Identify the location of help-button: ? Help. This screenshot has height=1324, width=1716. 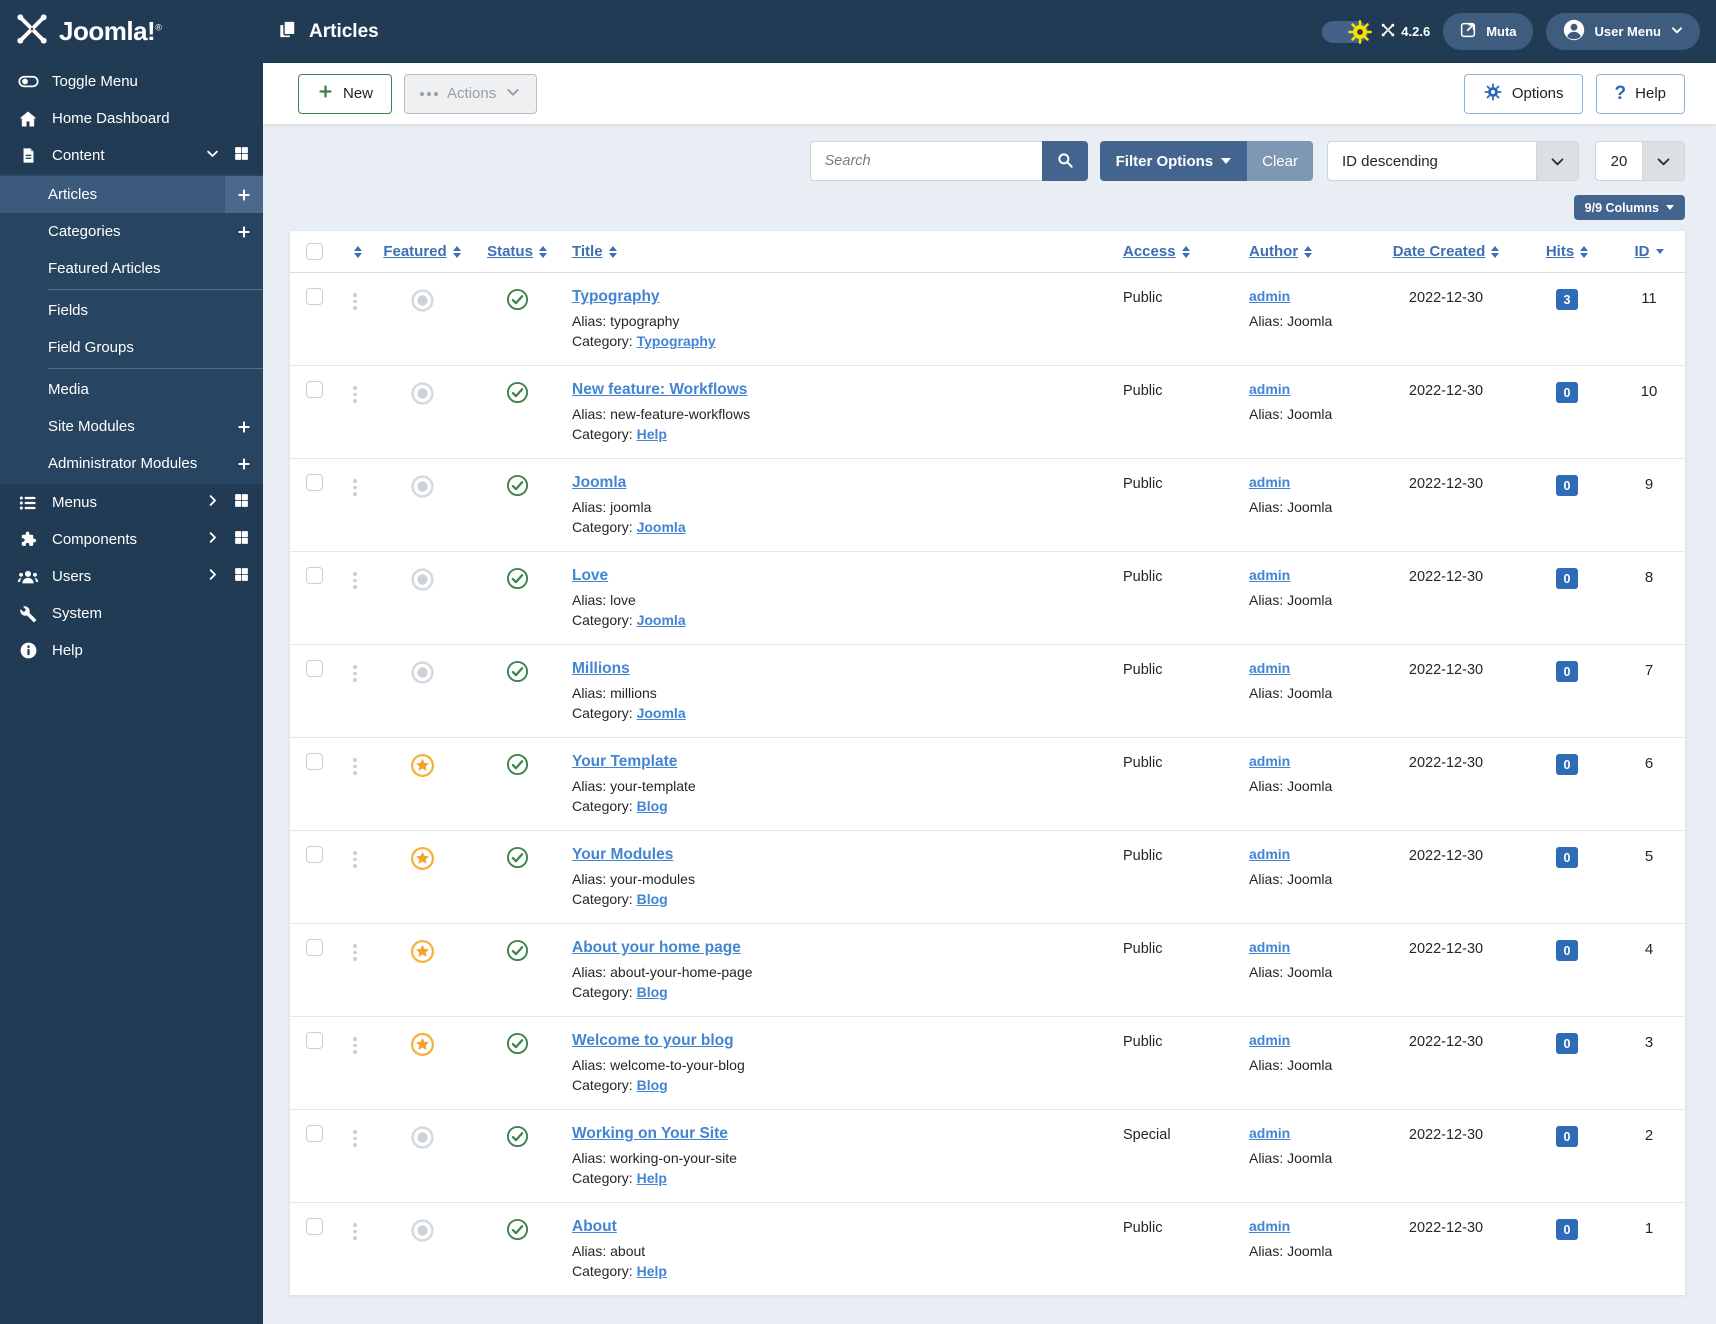
(1640, 93).